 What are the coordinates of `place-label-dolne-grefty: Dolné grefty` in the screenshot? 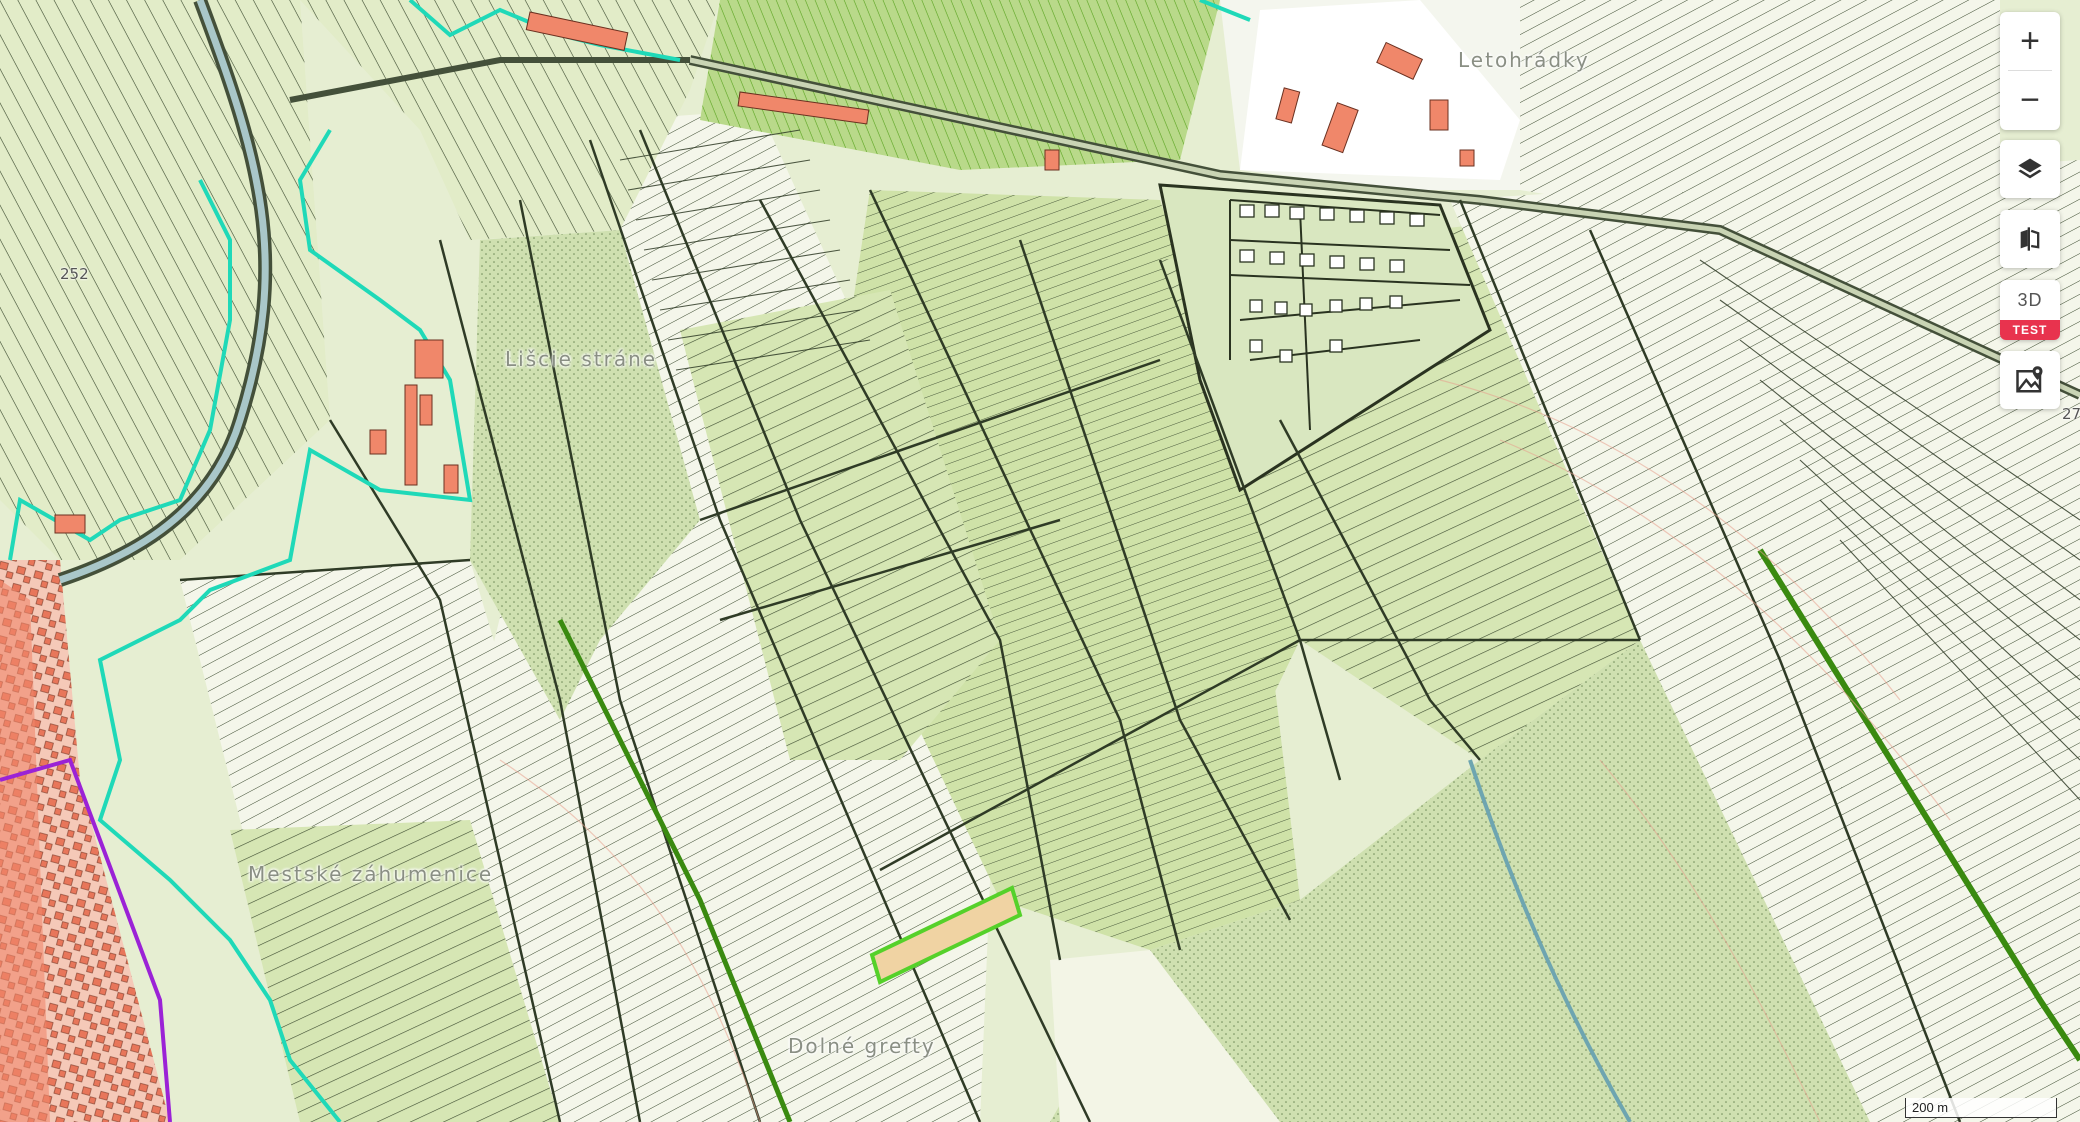 It's located at (862, 1046).